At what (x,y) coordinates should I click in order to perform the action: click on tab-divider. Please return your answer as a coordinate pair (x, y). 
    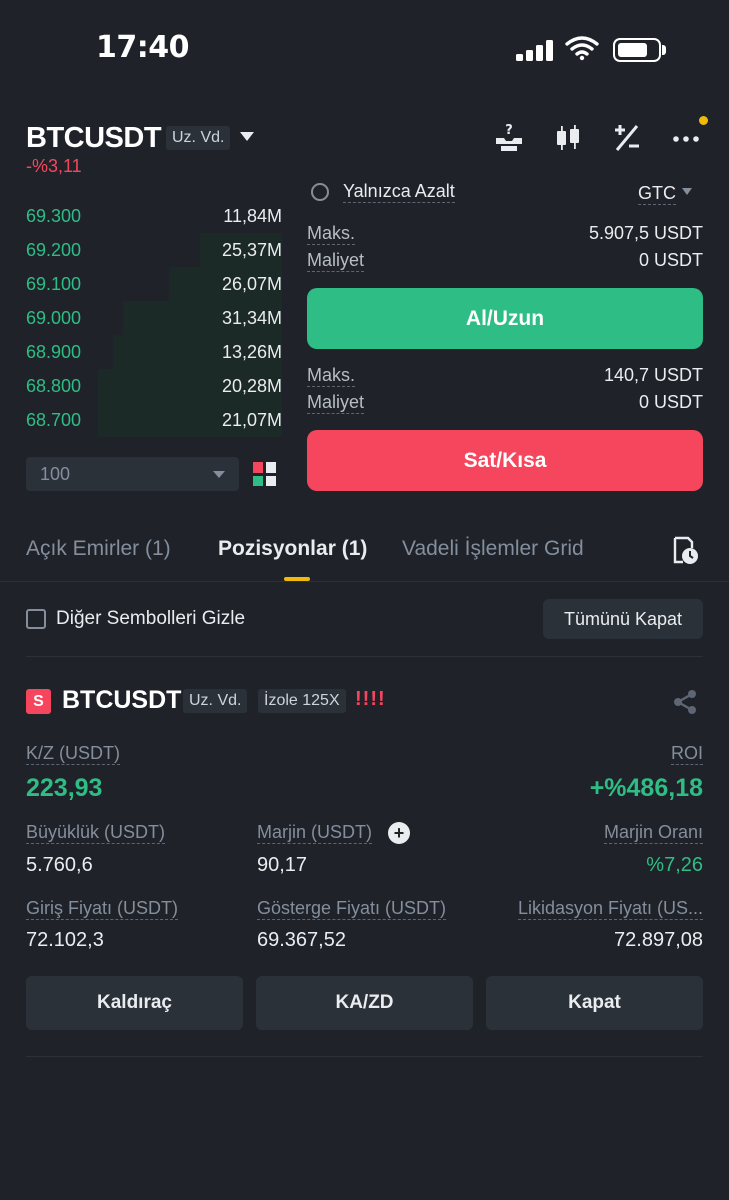
    Looking at the image, I should click on (364, 581).